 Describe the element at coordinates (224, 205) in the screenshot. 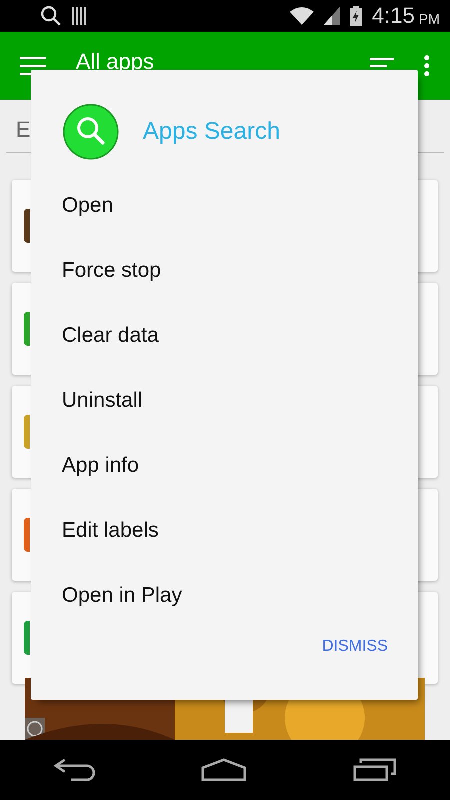

I see `menu-item: Open` at that location.